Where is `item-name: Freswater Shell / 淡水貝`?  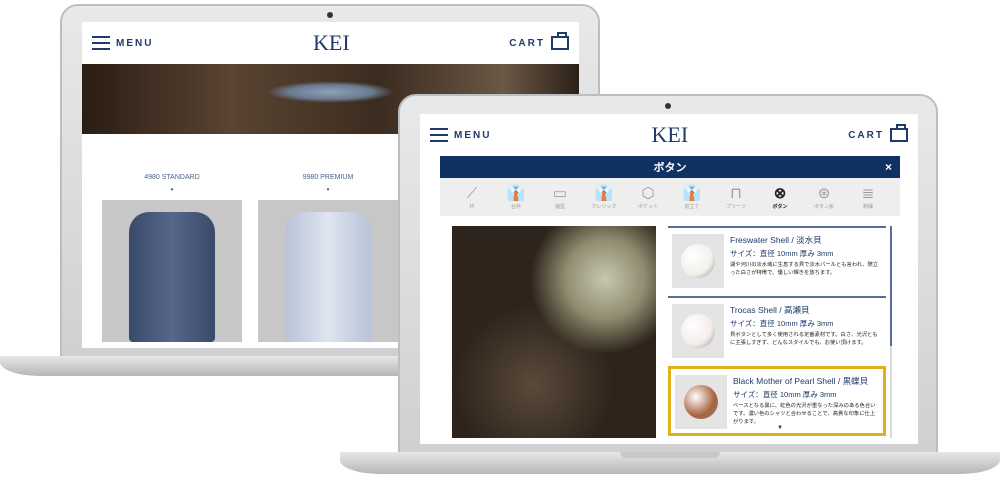 item-name: Freswater Shell / 淡水貝 is located at coordinates (776, 240).